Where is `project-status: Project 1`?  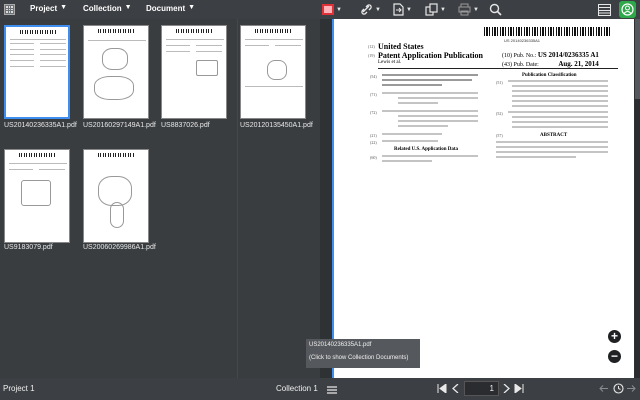
project-status: Project 1 is located at coordinates (19, 388).